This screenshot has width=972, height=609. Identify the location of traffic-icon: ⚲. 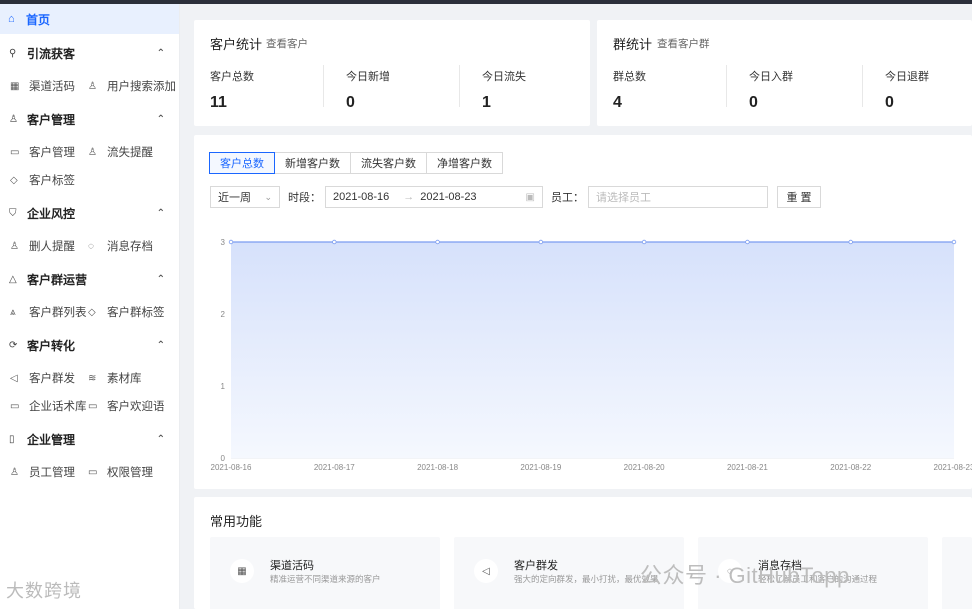
(13, 53).